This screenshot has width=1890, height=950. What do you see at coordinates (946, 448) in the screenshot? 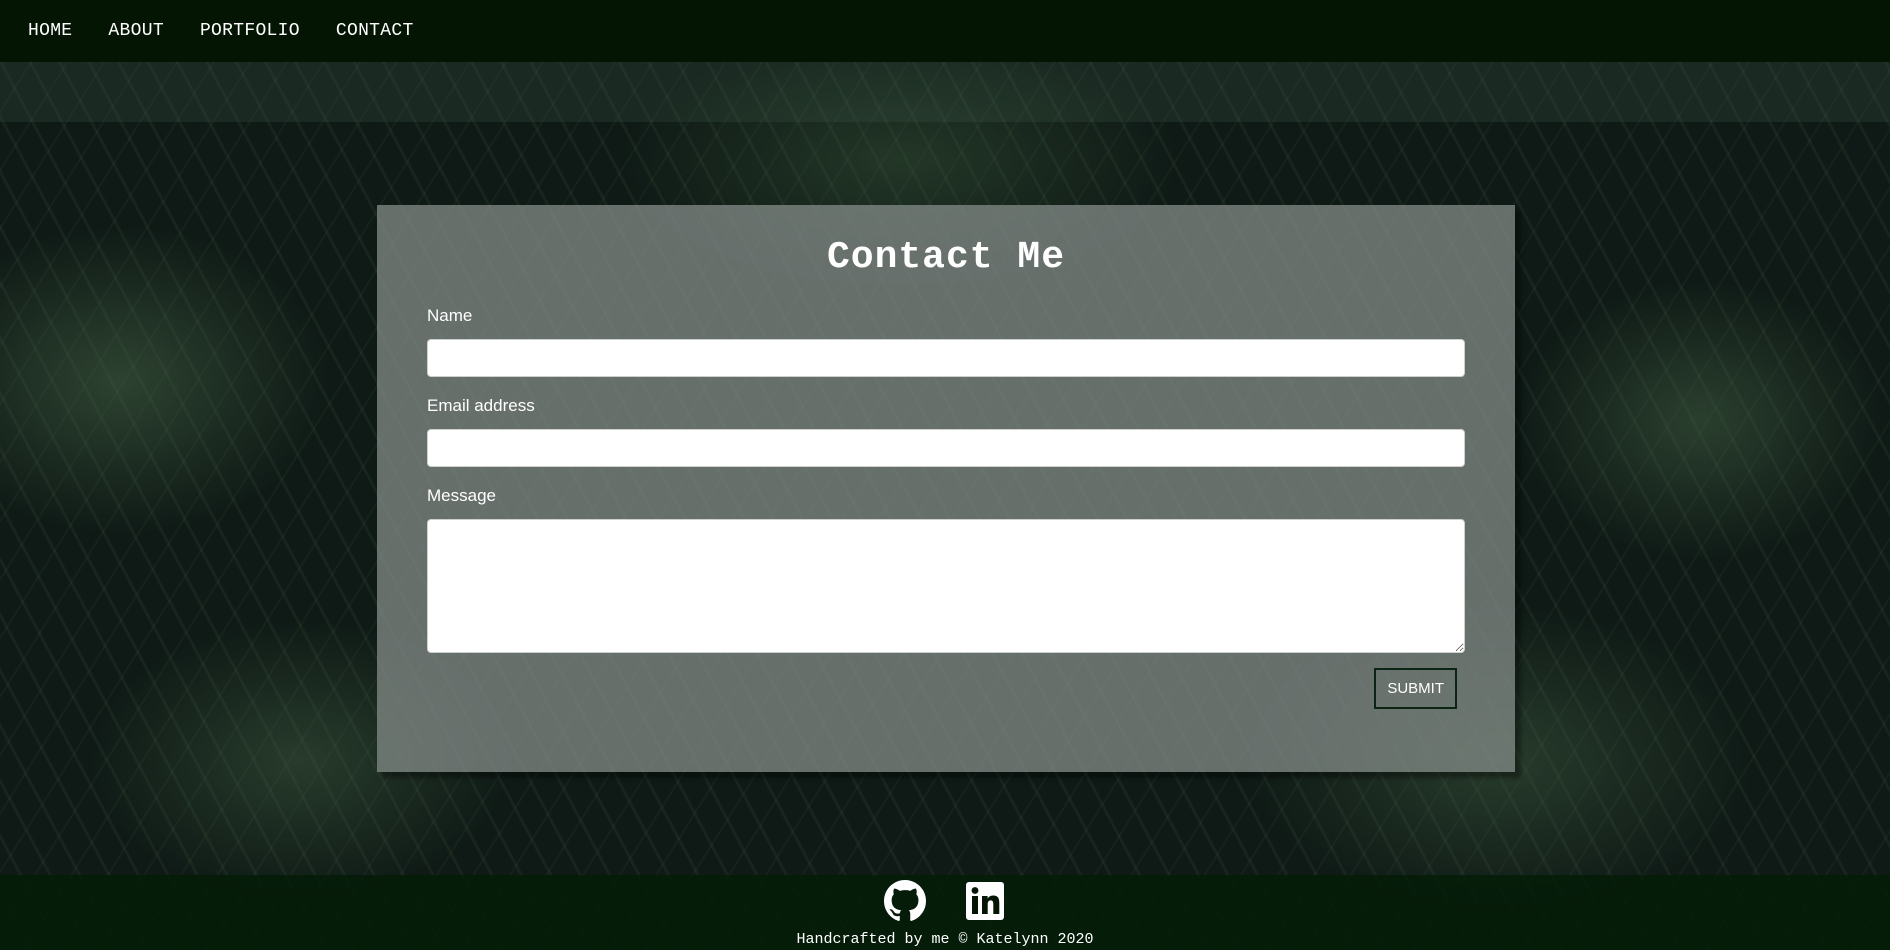
I see `email-input` at bounding box center [946, 448].